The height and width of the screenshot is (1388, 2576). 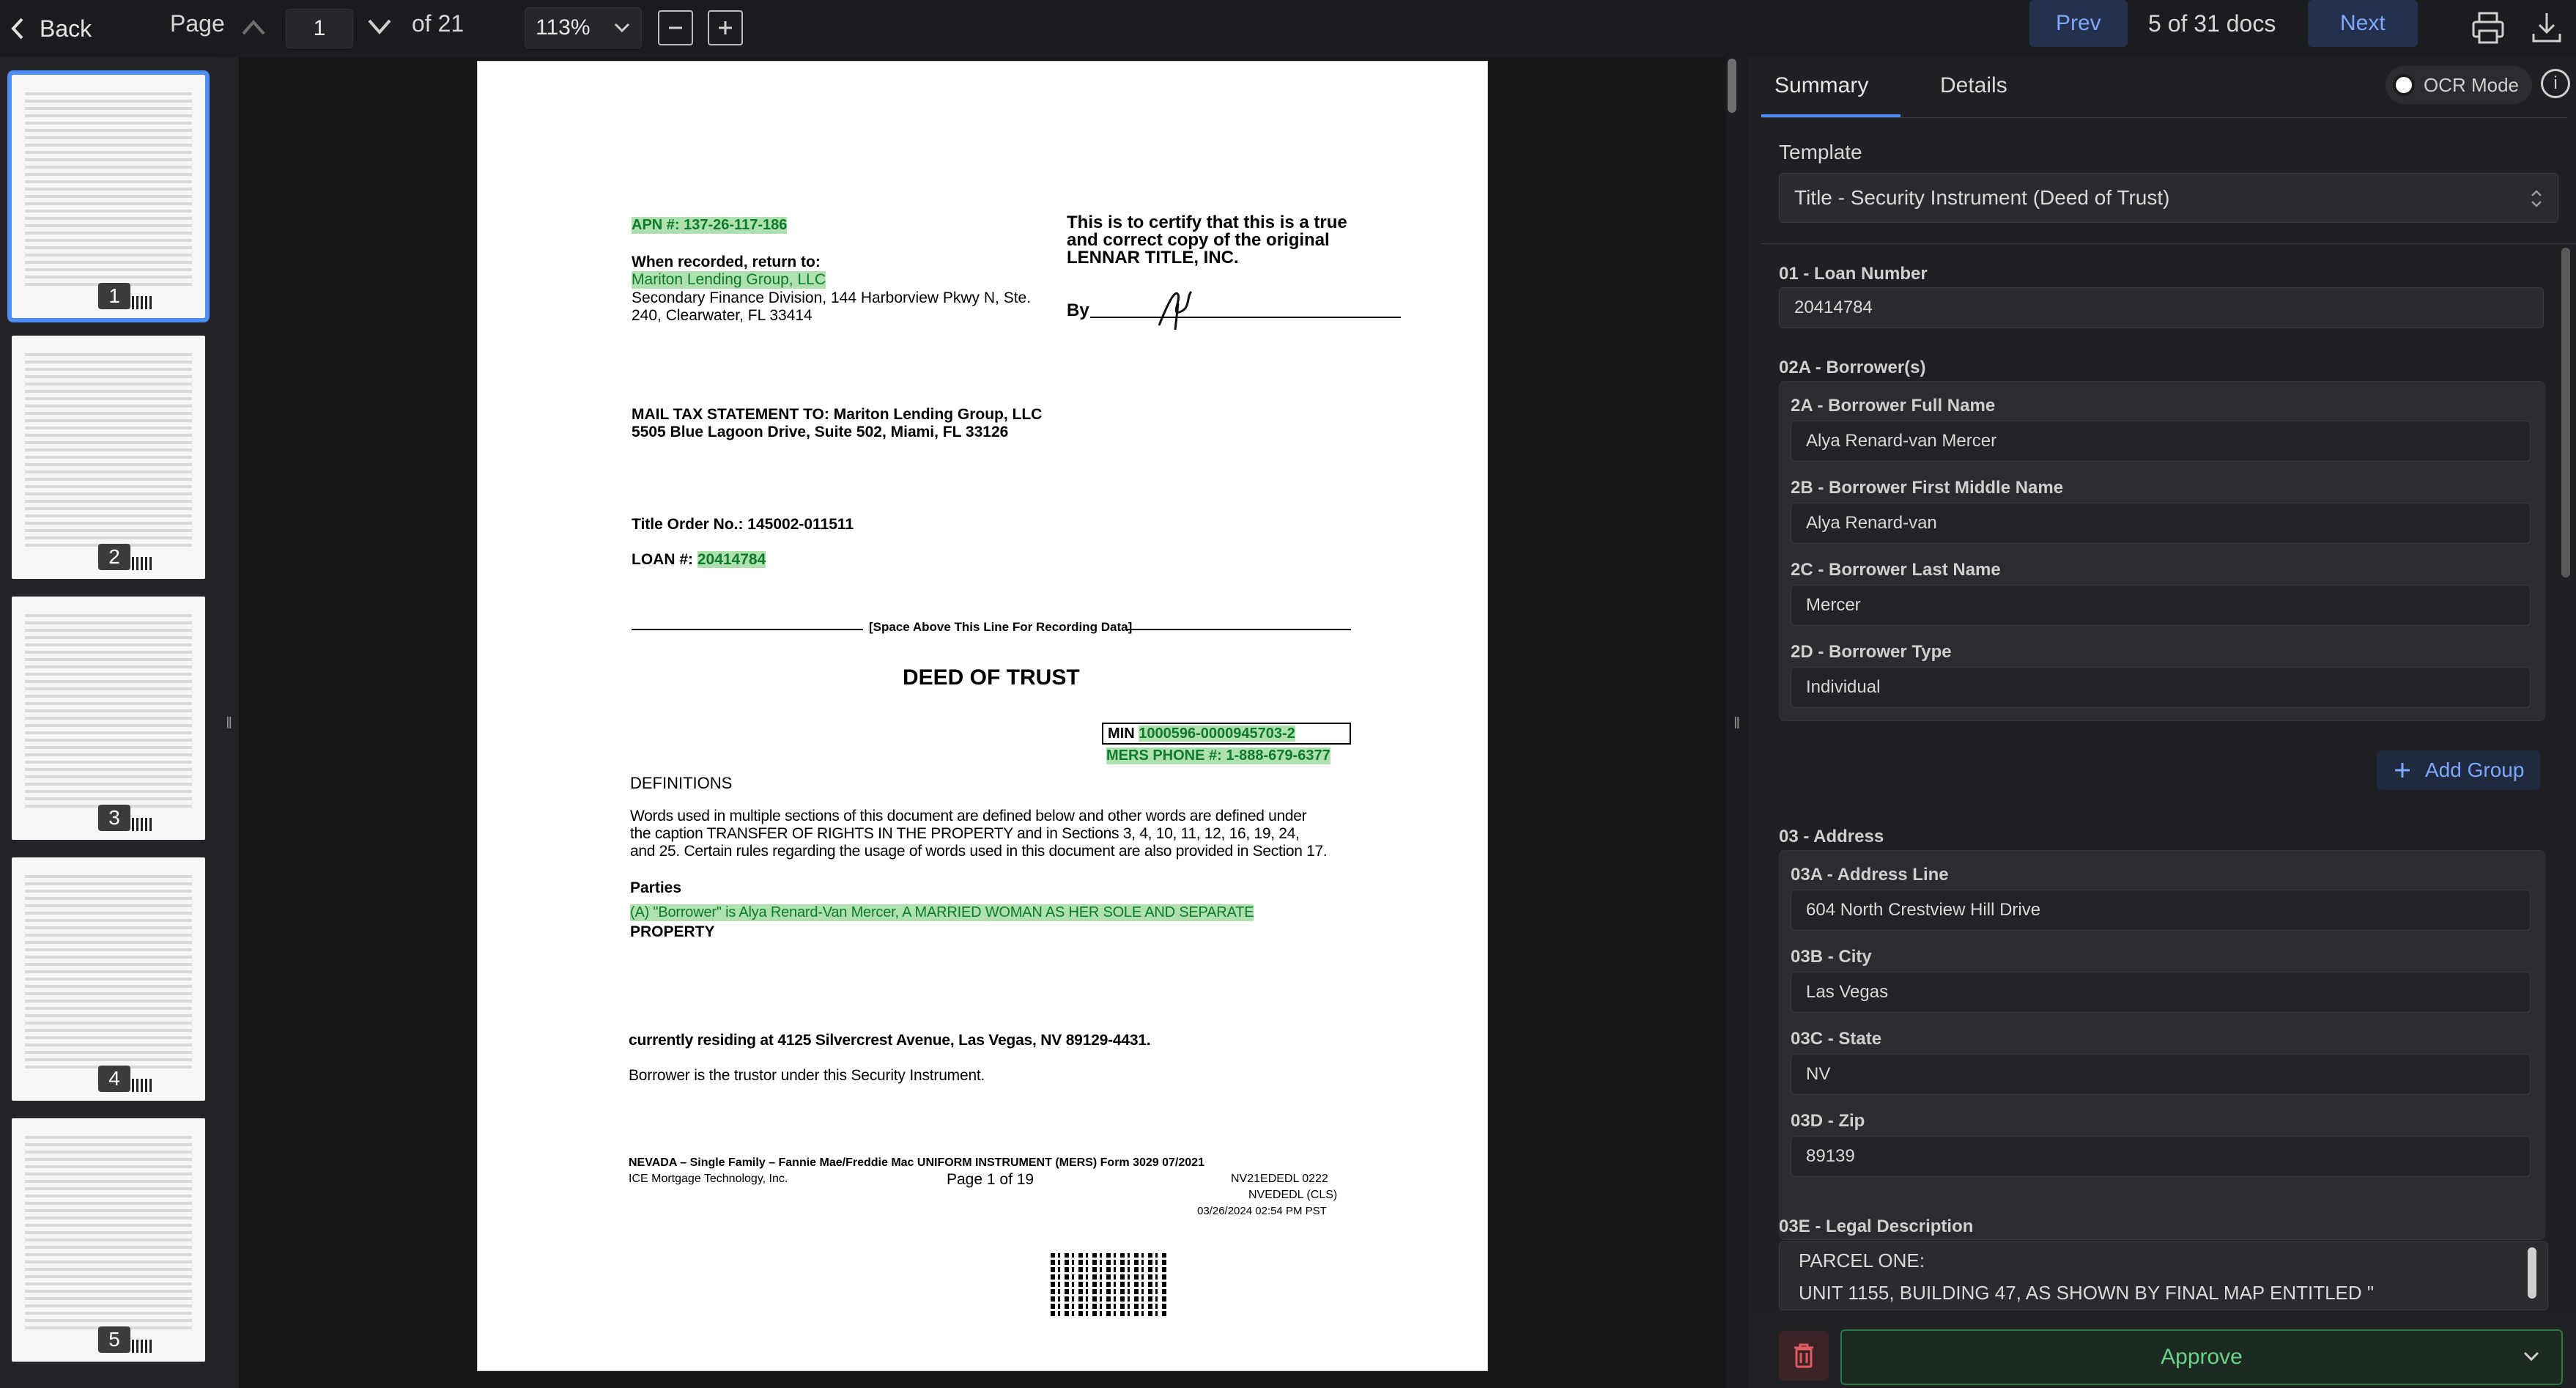 I want to click on thumbnail-number: 1, so click(x=114, y=296).